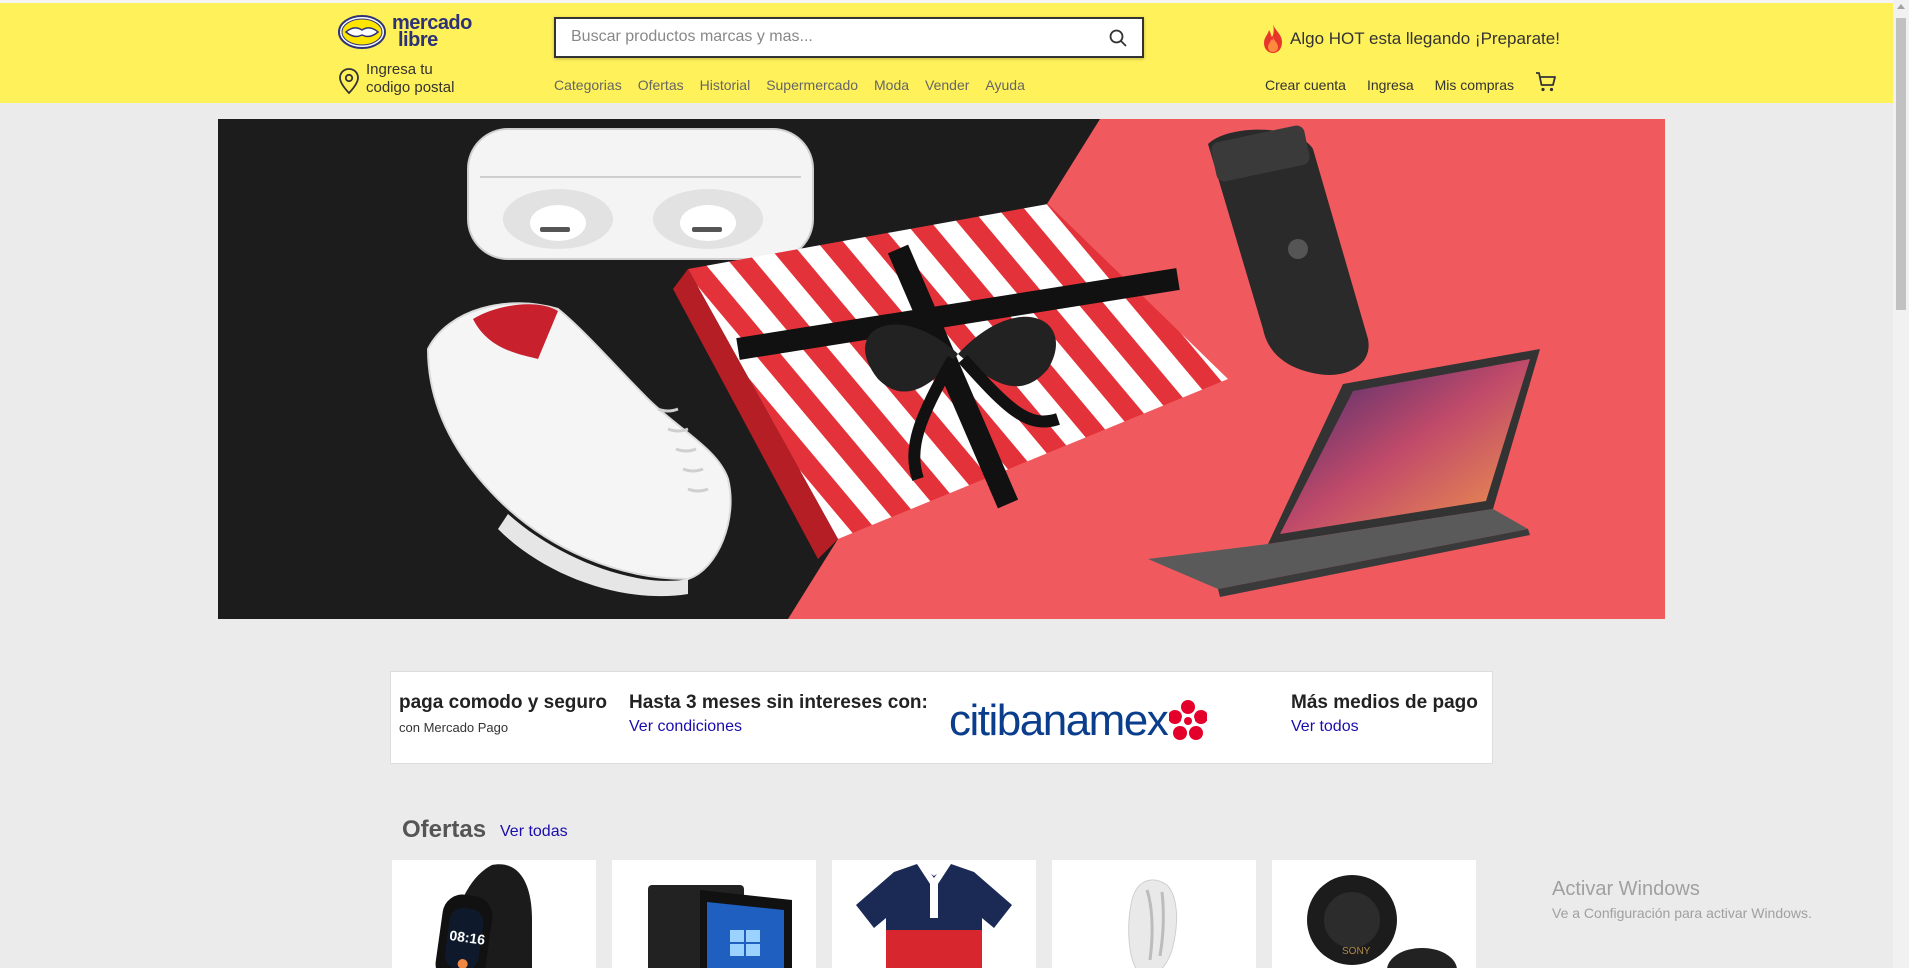  I want to click on nav-ofertas: Ofertas, so click(661, 85).